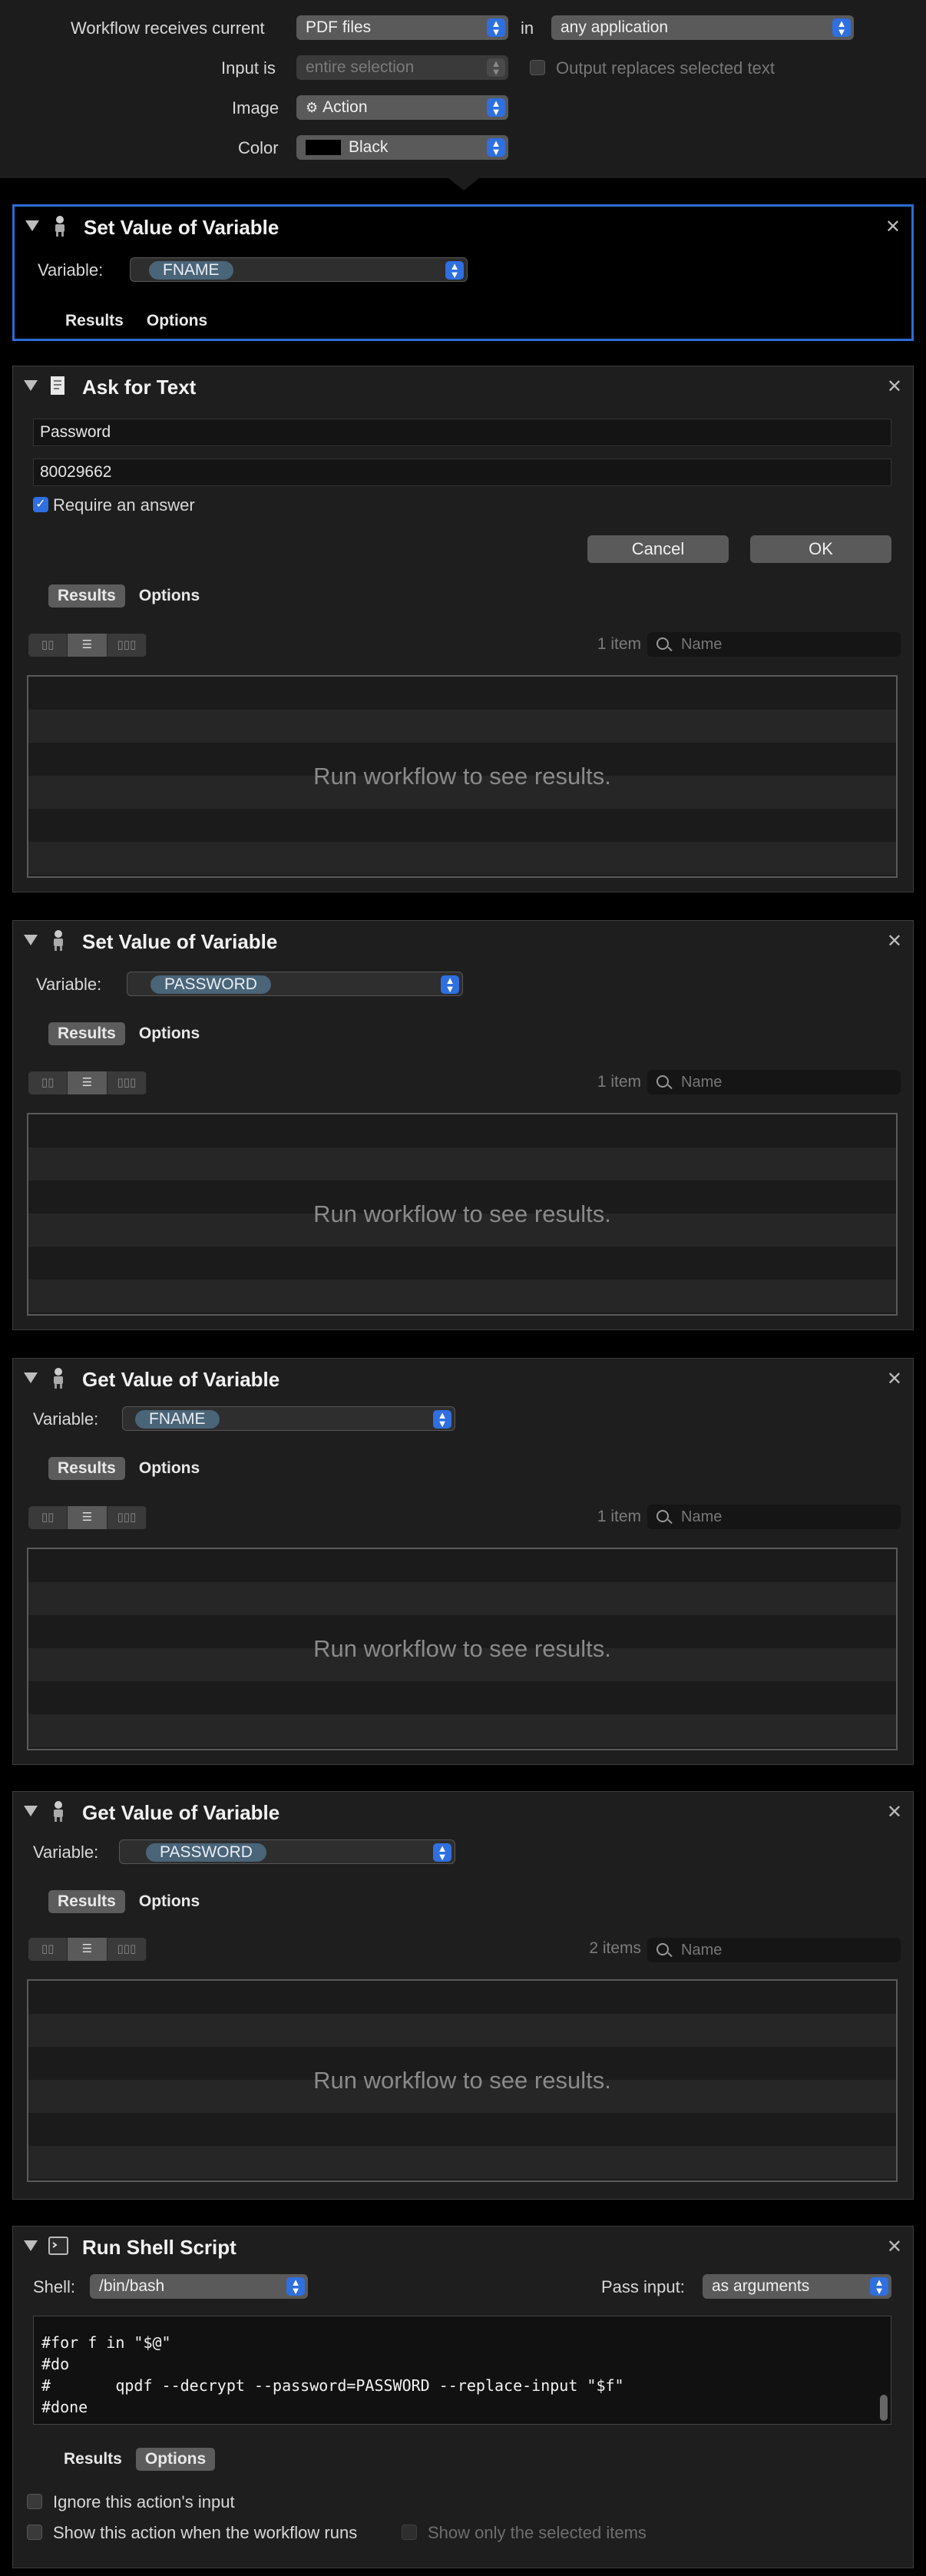 The height and width of the screenshot is (2576, 926). Describe the element at coordinates (463, 2213) in the screenshot. I see `action-connector` at that location.